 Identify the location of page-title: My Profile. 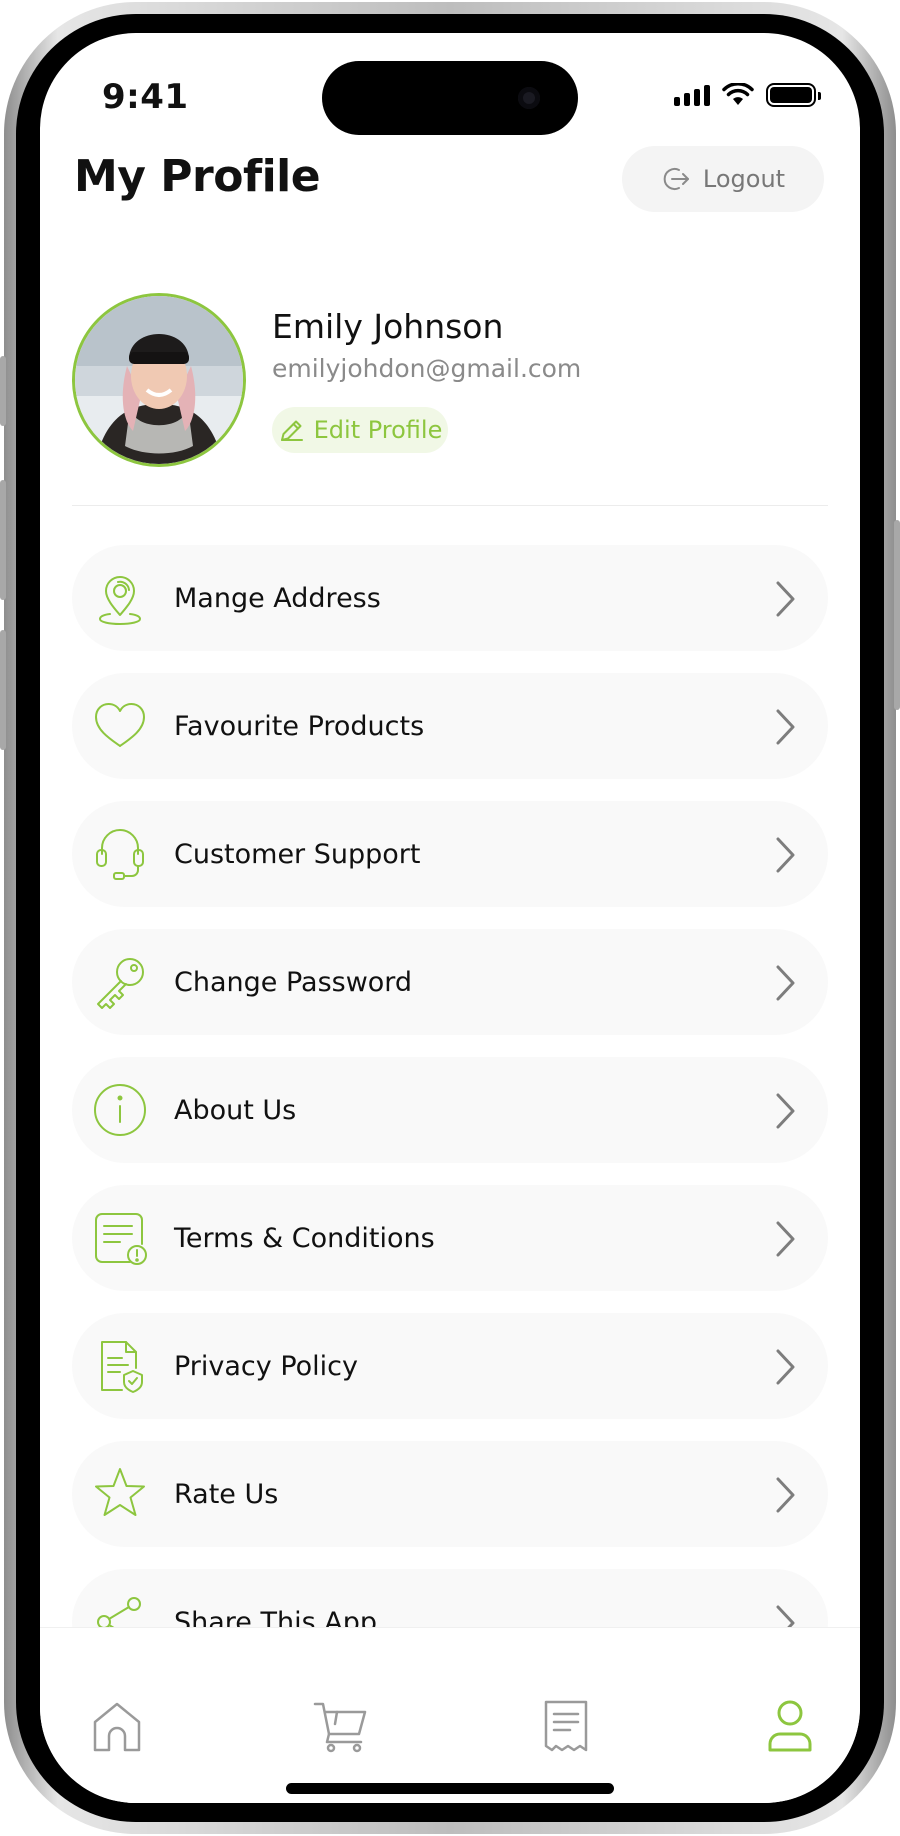
(197, 176).